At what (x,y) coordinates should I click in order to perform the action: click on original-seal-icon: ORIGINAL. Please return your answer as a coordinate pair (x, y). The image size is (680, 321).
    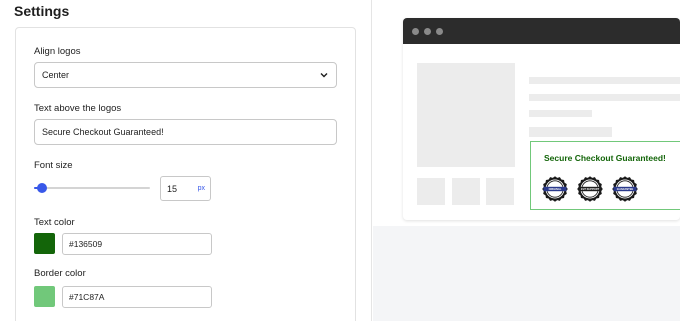
    Looking at the image, I should click on (555, 189).